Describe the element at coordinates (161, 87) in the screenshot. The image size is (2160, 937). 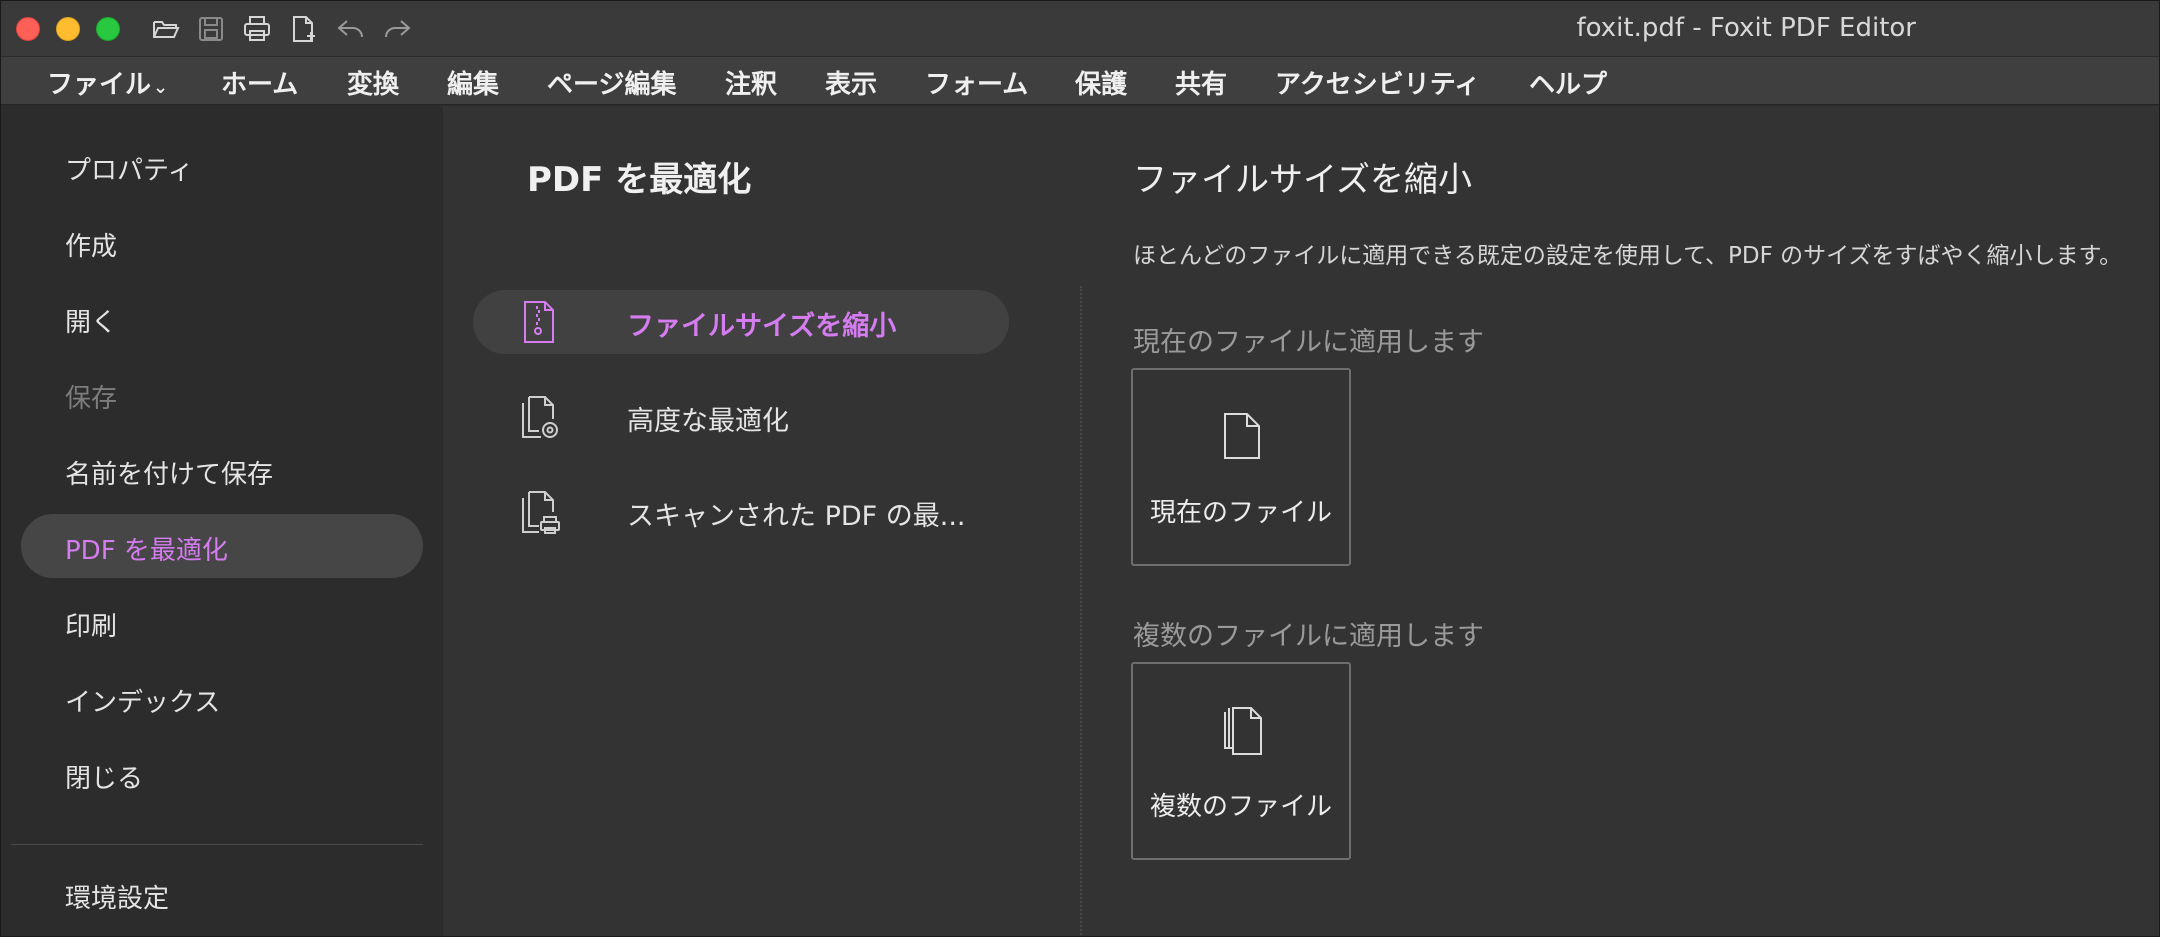
I see `chevron-down-icon: ⌄` at that location.